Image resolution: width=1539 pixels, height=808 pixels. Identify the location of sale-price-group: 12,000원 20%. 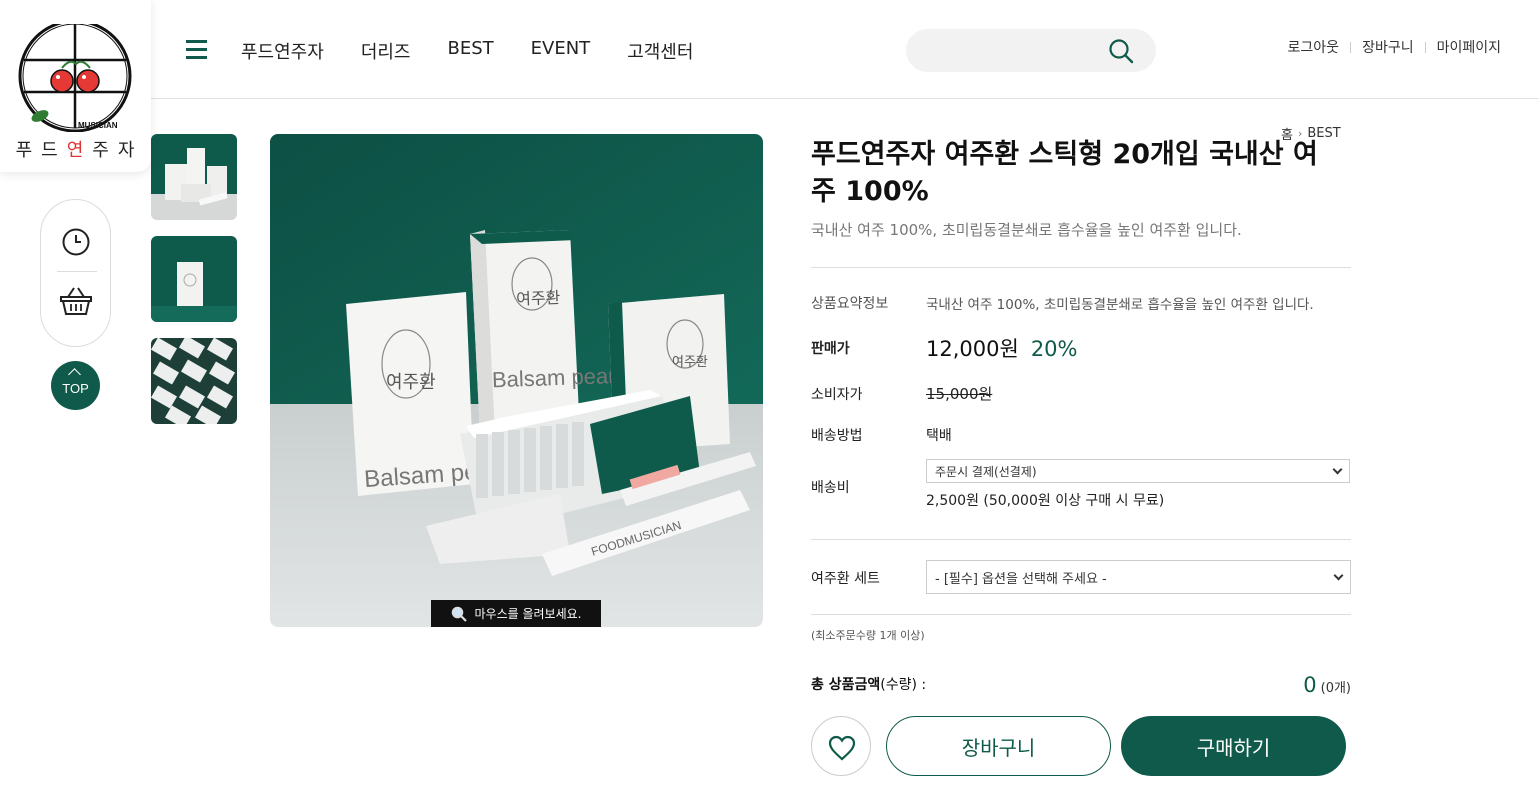
(1002, 348).